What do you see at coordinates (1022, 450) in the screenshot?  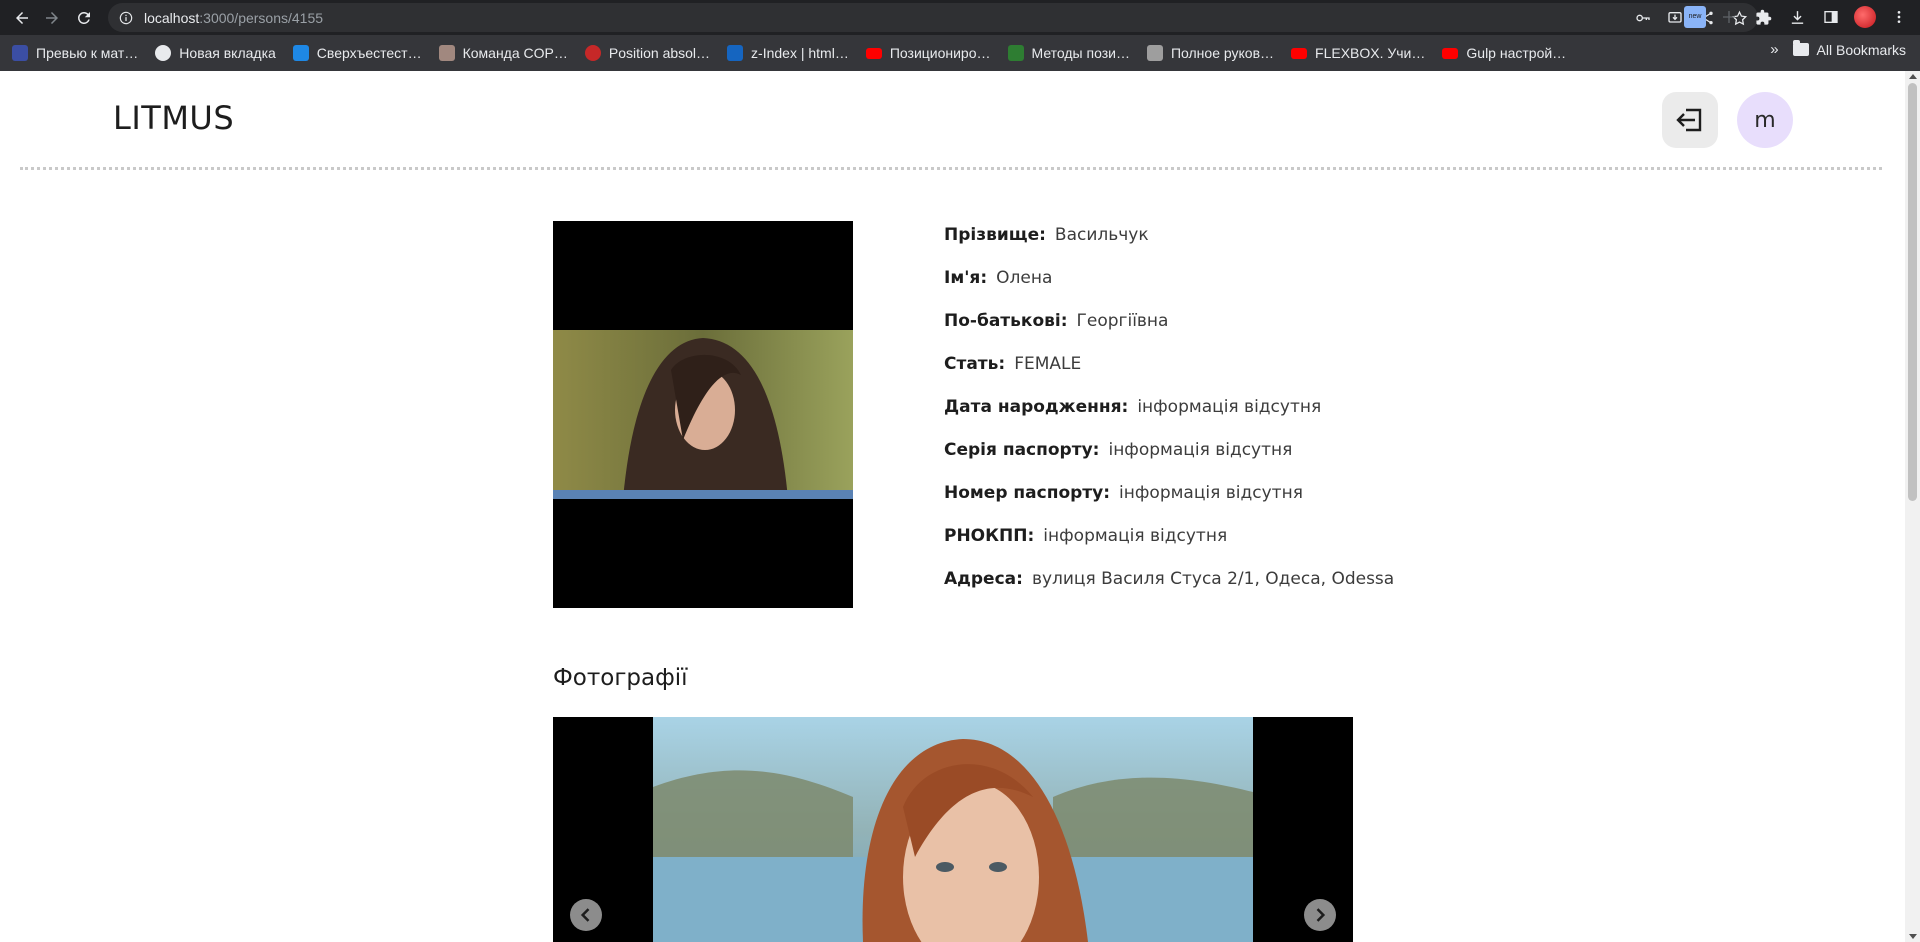 I see `field-label: Серія паспорту:` at bounding box center [1022, 450].